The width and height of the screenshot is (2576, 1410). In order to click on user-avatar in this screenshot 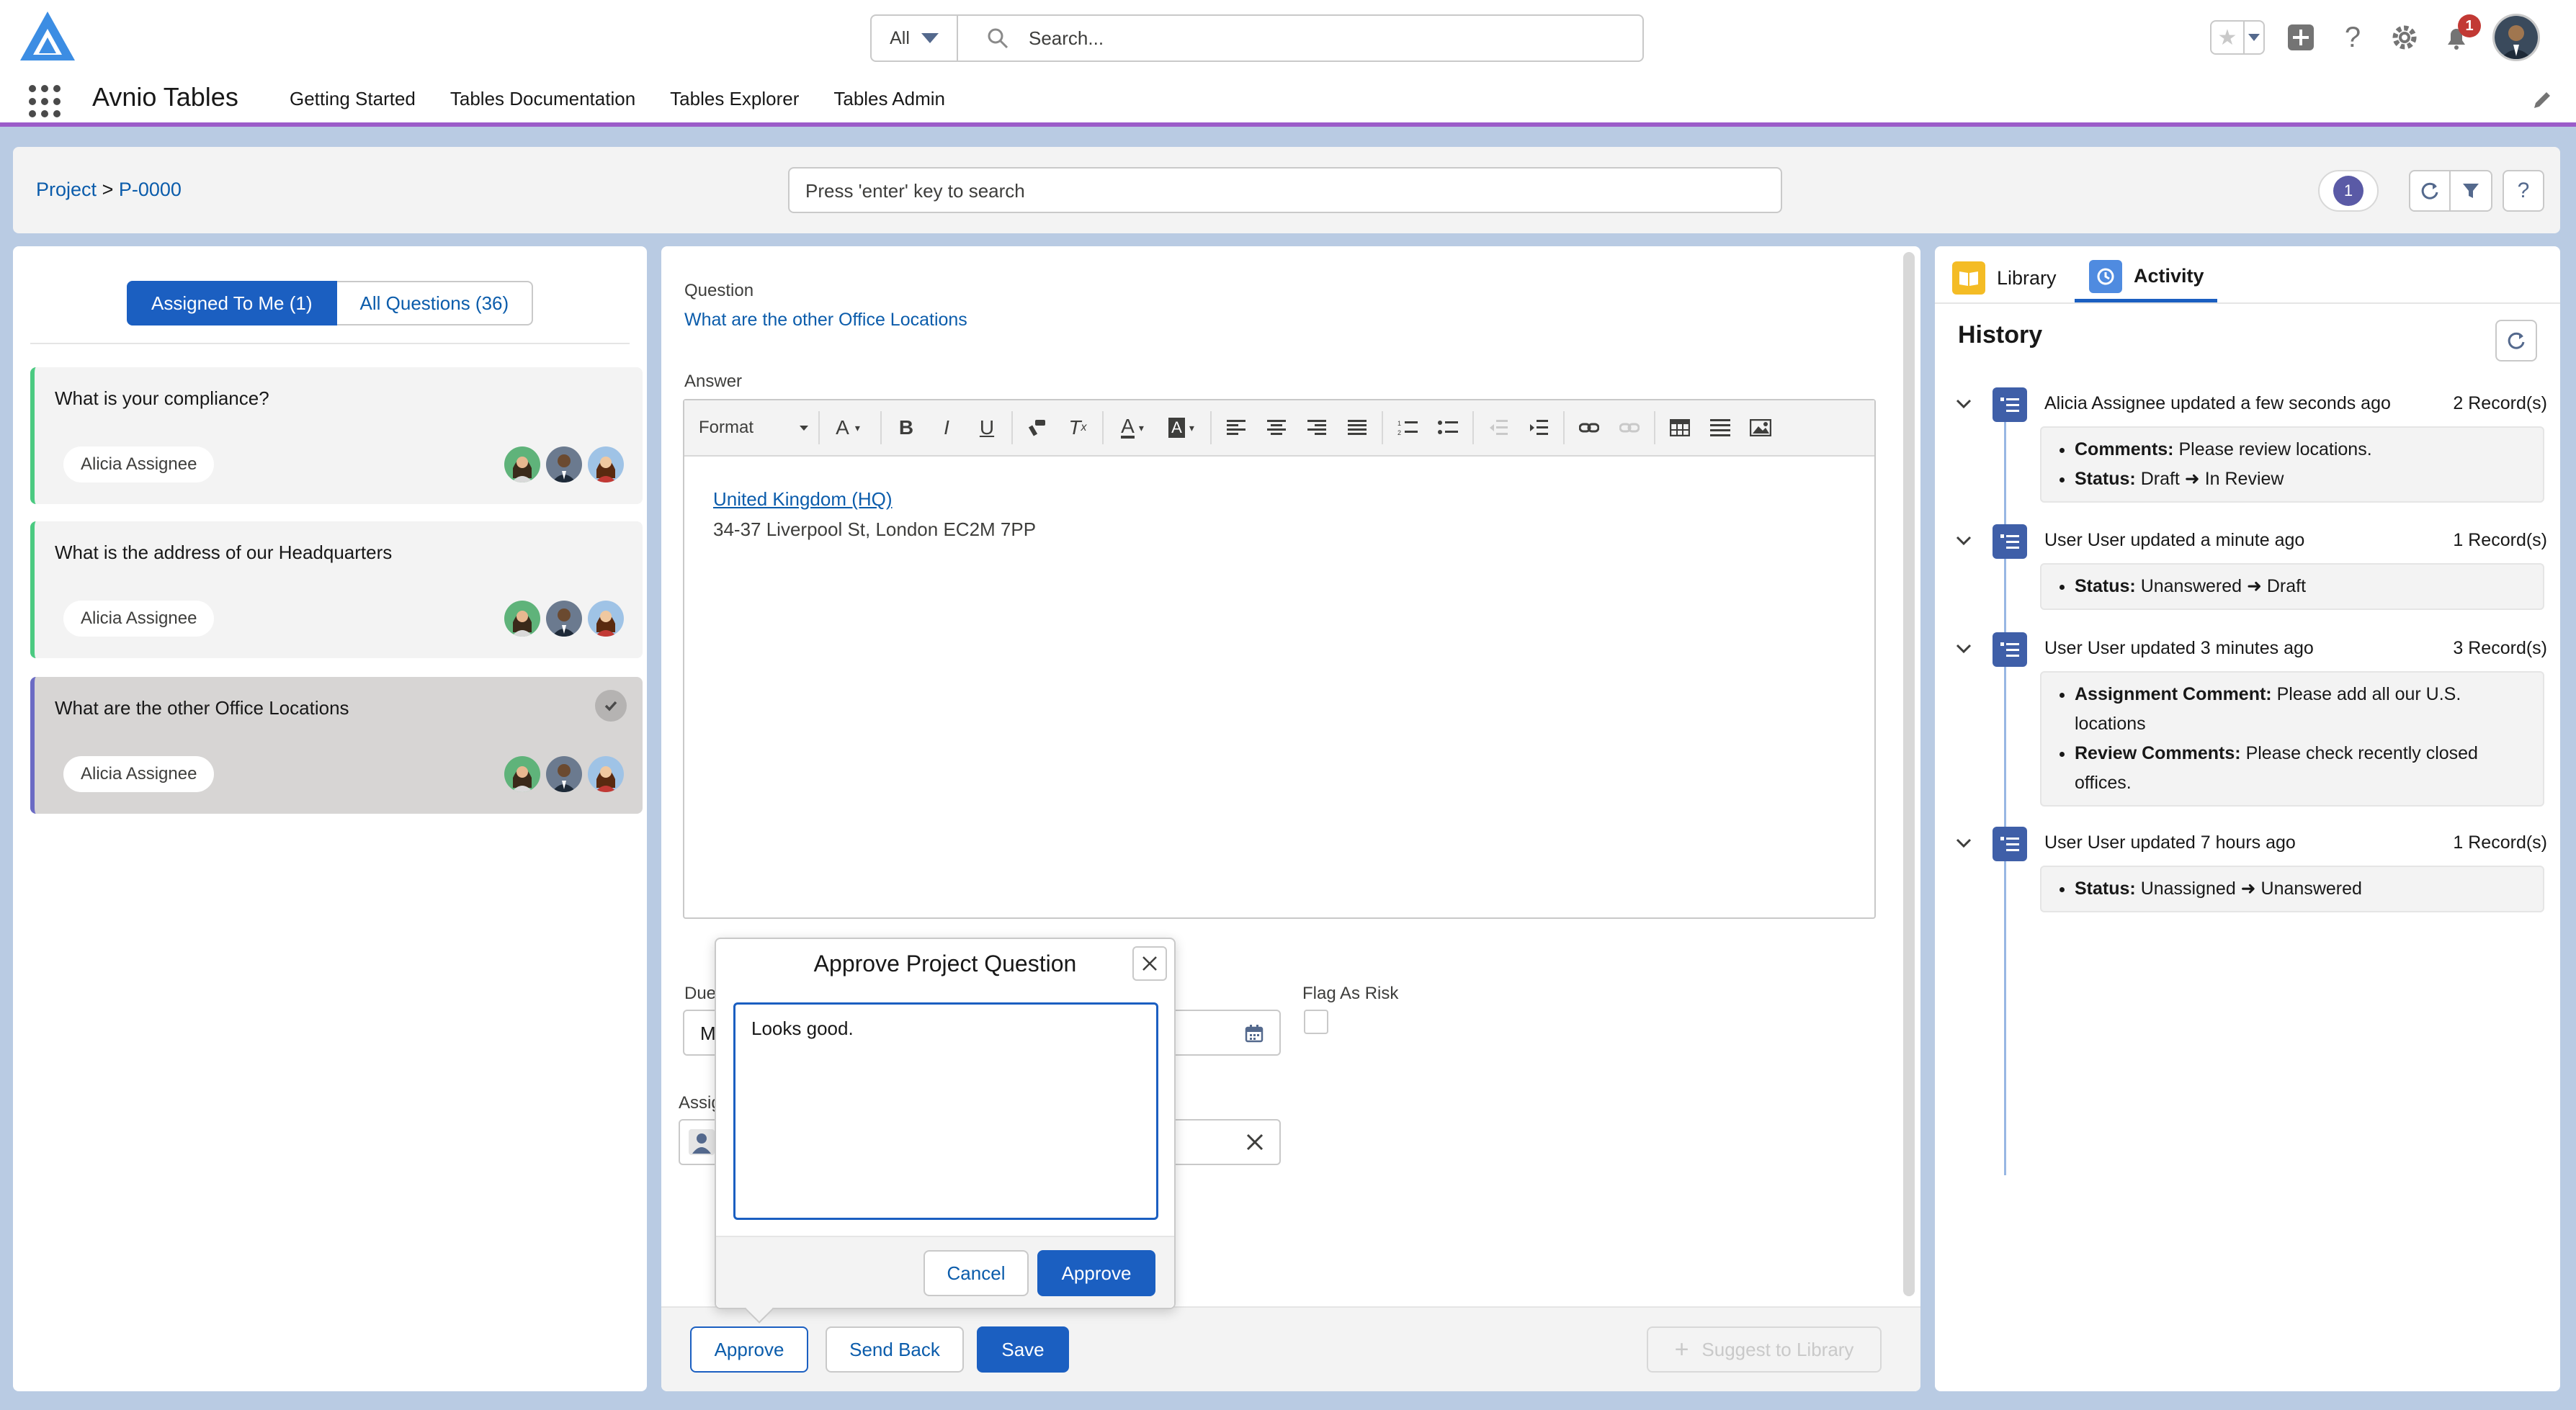, I will do `click(2516, 37)`.